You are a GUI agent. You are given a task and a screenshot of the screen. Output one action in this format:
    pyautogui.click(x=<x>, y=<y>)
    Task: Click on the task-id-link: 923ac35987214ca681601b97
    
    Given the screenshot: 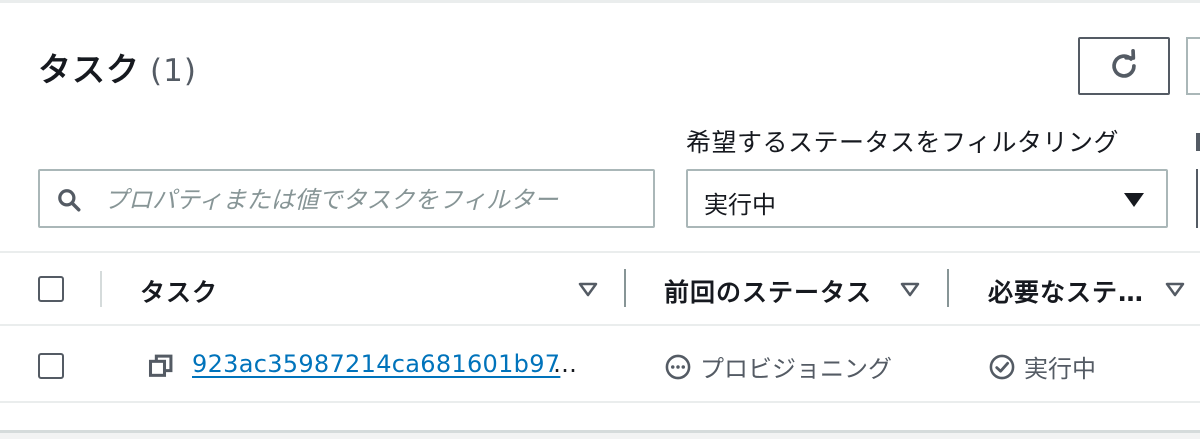 What is the action you would take?
    pyautogui.click(x=376, y=364)
    